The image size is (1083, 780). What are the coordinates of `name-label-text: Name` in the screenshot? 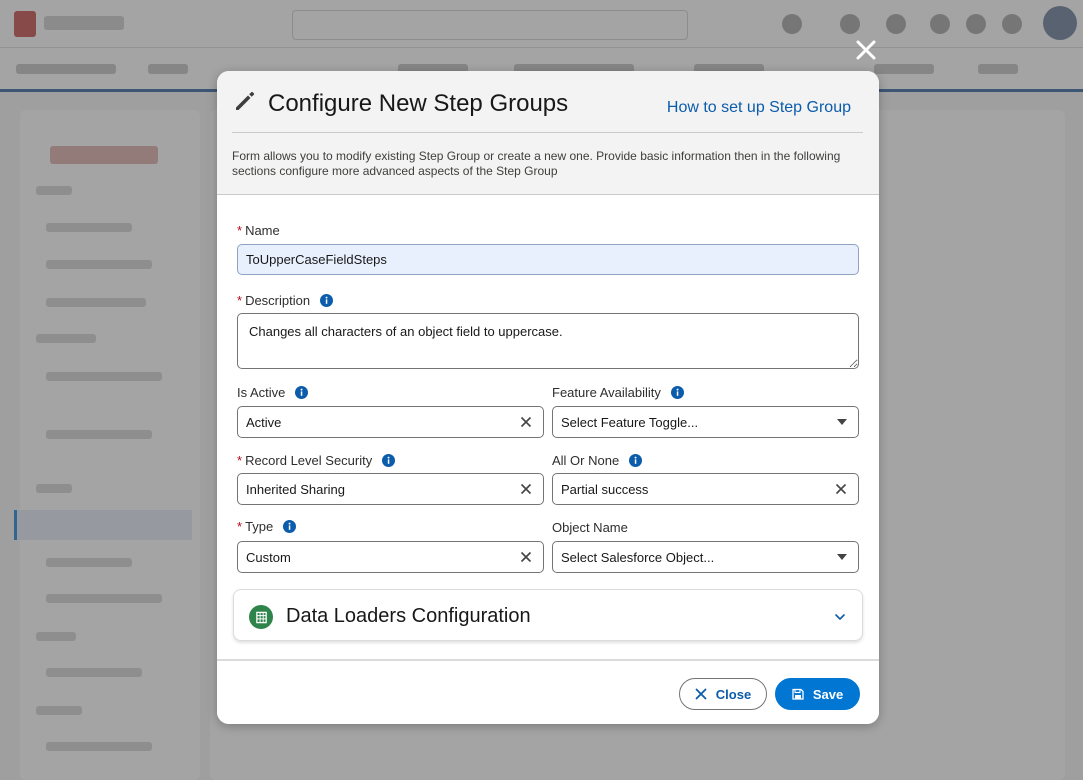 It's located at (262, 230).